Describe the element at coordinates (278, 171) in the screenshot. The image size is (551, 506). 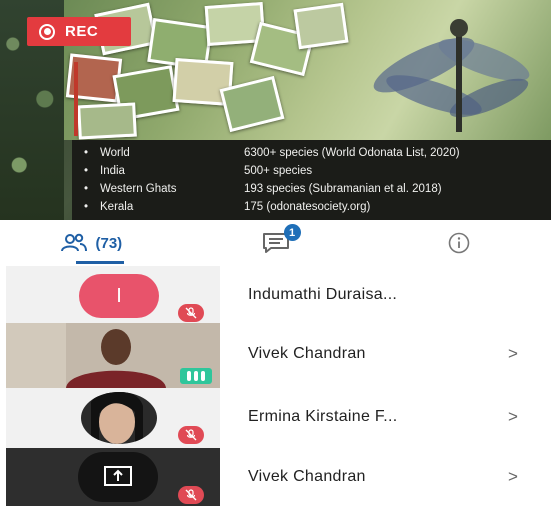
I see `stats-count: 500+ species` at that location.